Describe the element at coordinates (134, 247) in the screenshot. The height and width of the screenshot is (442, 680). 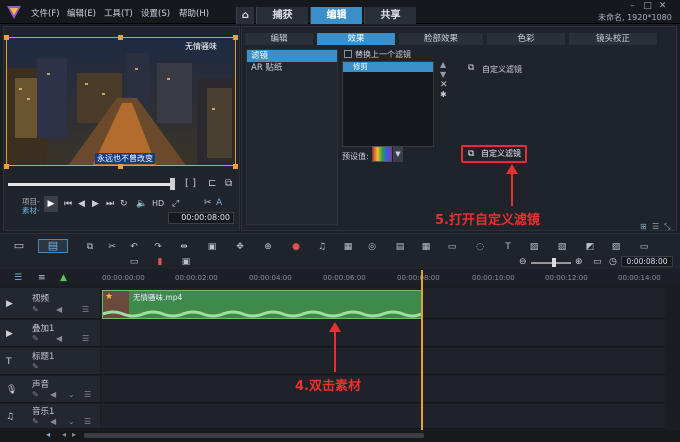
I see `undo-icon: ↶` at that location.